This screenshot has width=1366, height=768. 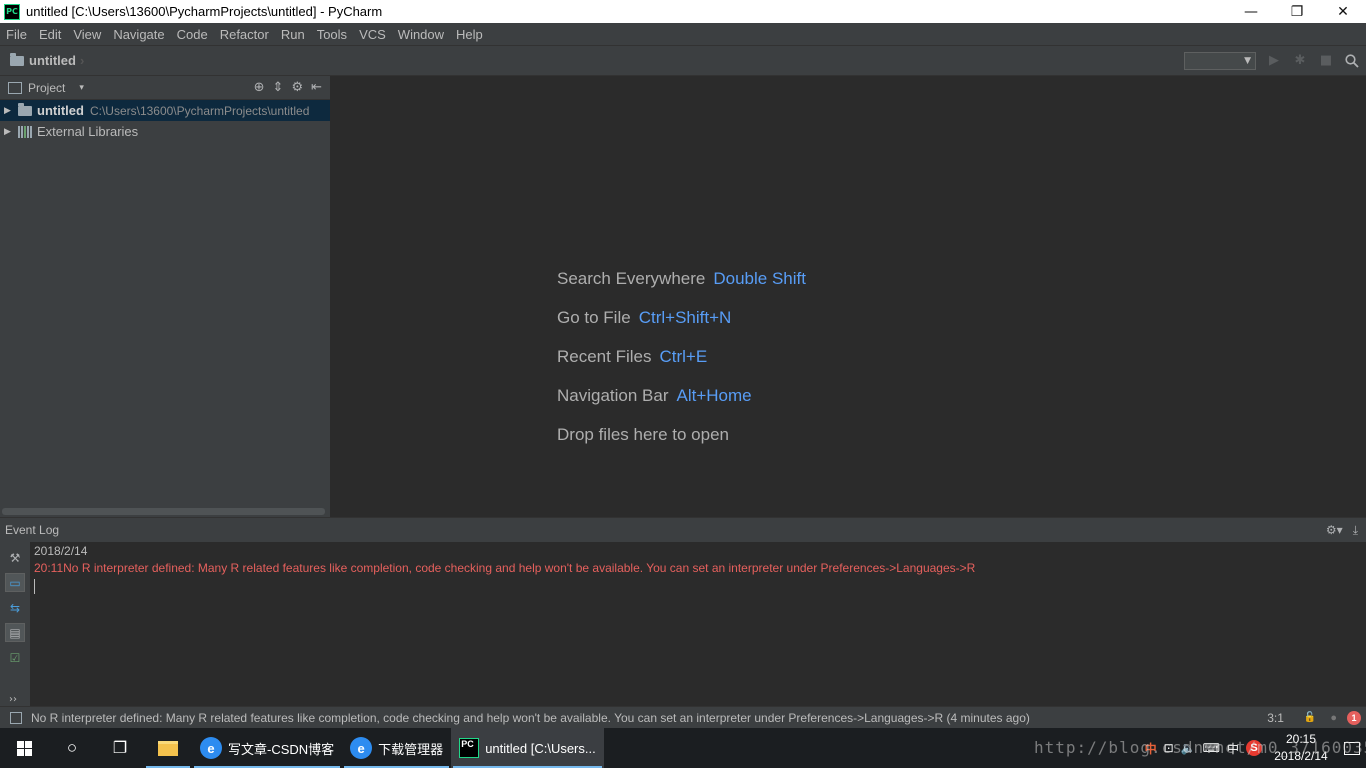 What do you see at coordinates (1333, 718) in the screenshot?
I see `inspector-icon: ●` at bounding box center [1333, 718].